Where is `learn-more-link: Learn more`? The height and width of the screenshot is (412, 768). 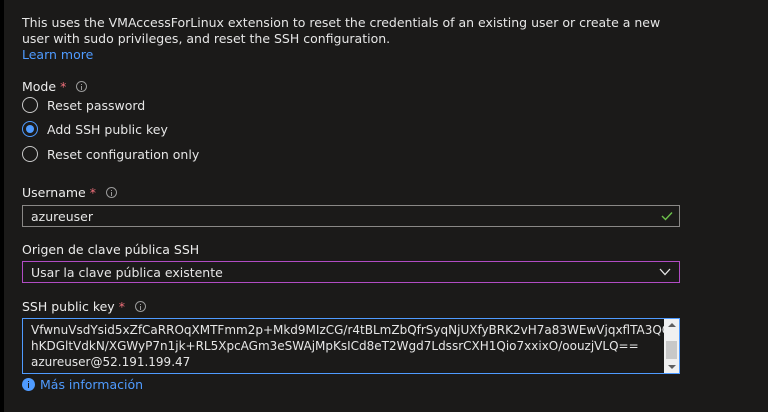 learn-more-link: Learn more is located at coordinates (57, 54).